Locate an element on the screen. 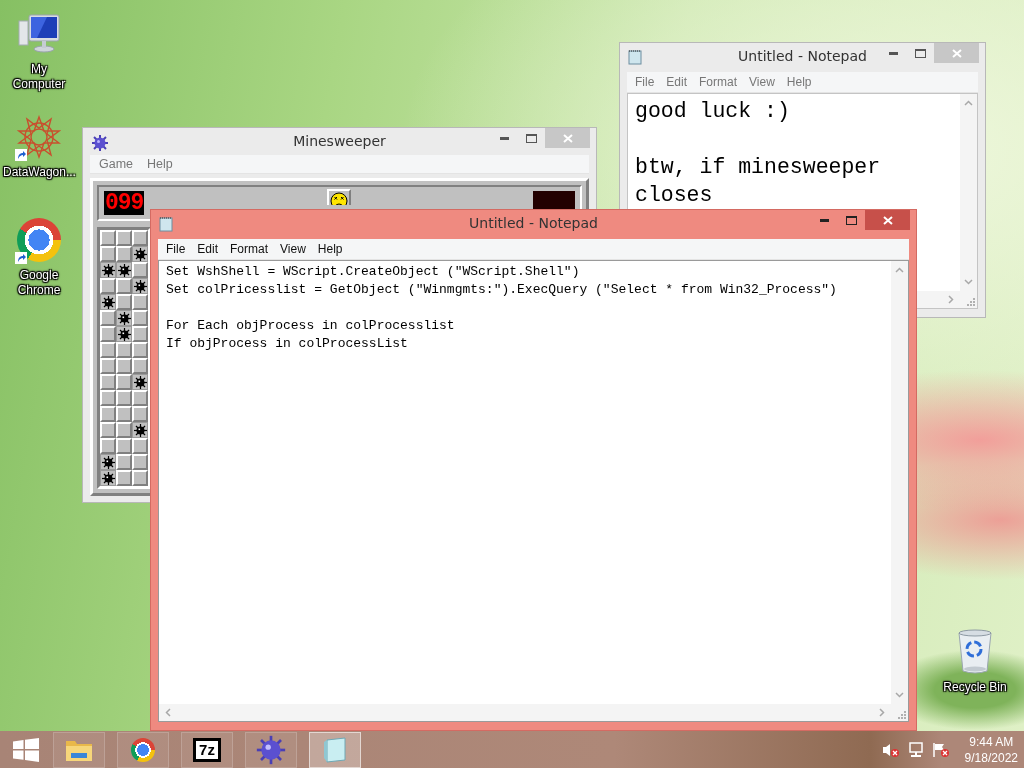  menu-item: Game is located at coordinates (116, 163).